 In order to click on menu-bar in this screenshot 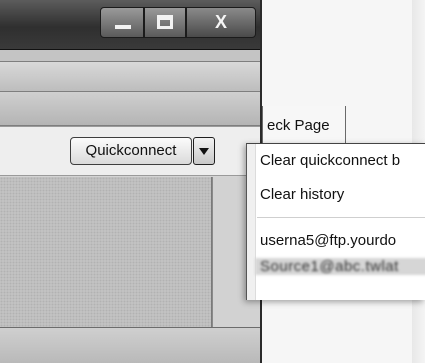, I will do `click(130, 56)`.